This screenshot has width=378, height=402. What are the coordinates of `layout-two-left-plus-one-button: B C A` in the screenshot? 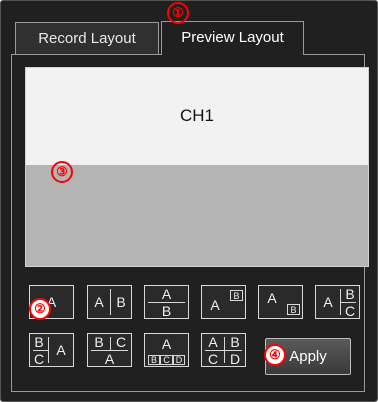 It's located at (51, 350).